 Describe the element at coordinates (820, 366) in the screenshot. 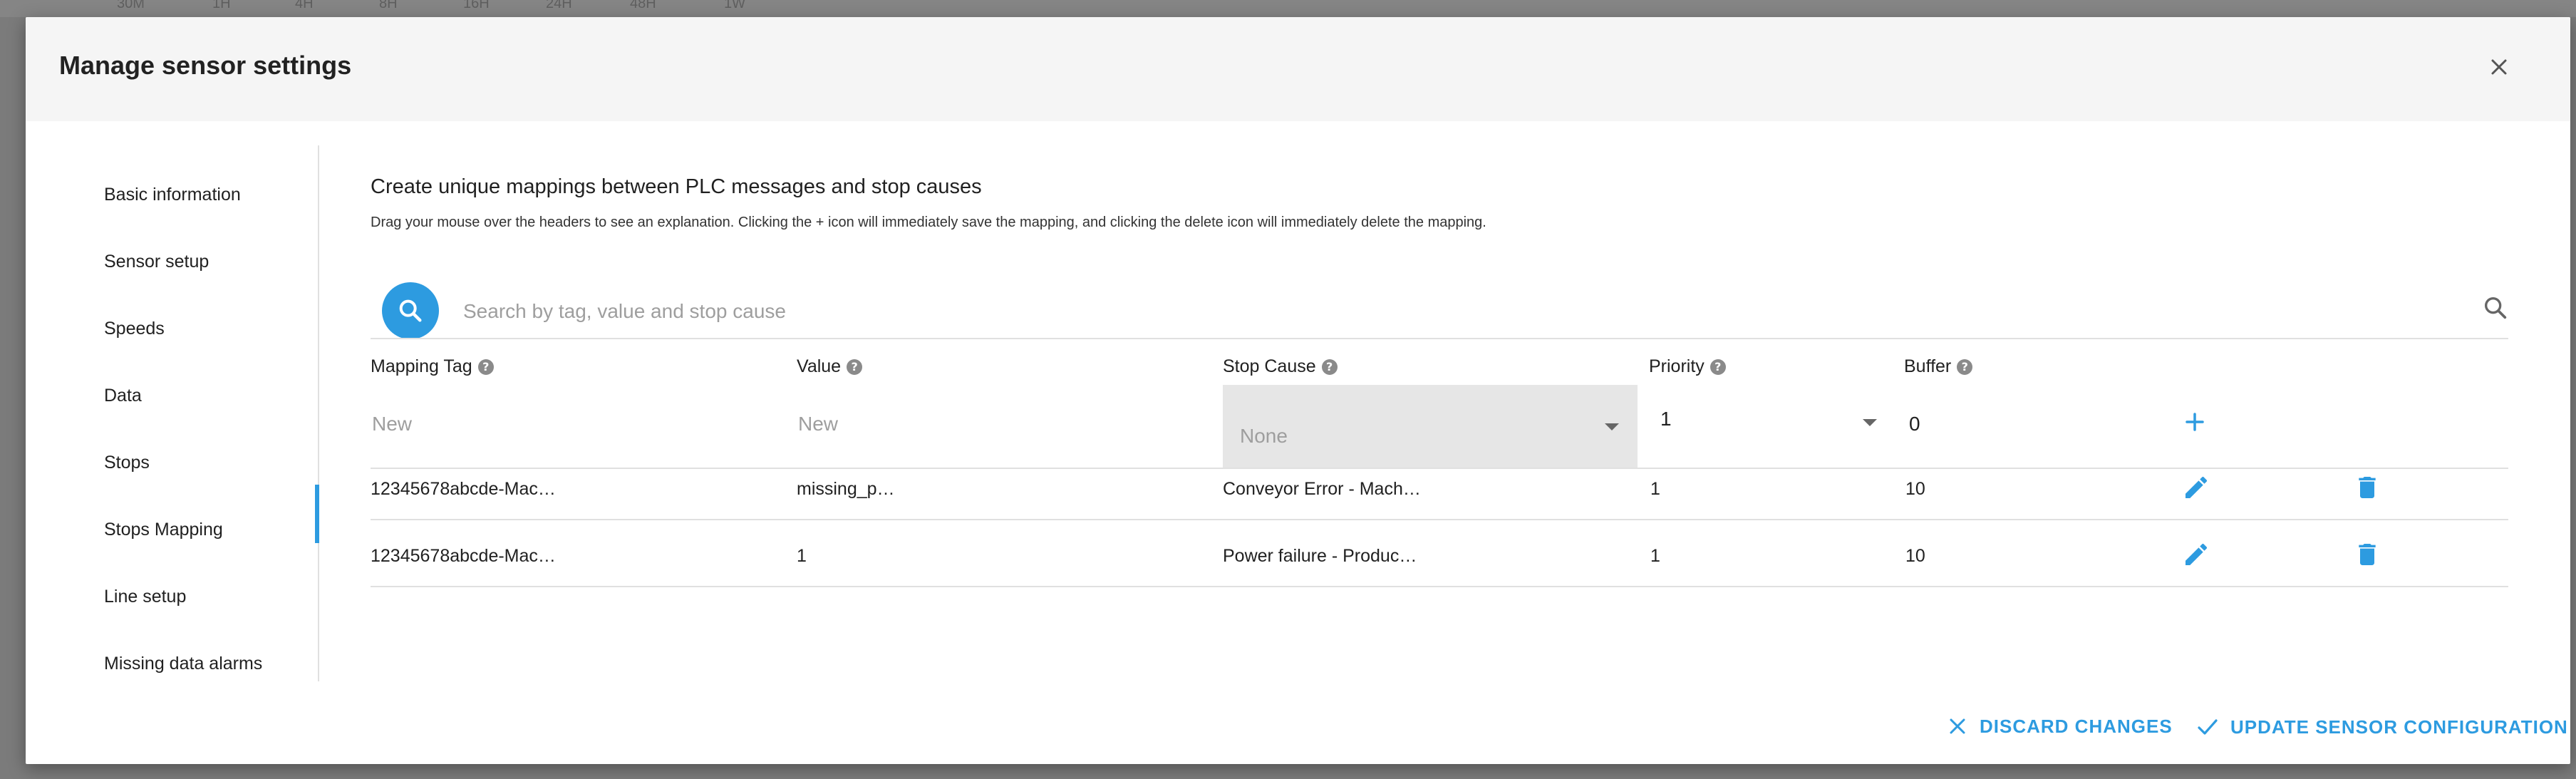

I see `column-header-label: Value` at that location.